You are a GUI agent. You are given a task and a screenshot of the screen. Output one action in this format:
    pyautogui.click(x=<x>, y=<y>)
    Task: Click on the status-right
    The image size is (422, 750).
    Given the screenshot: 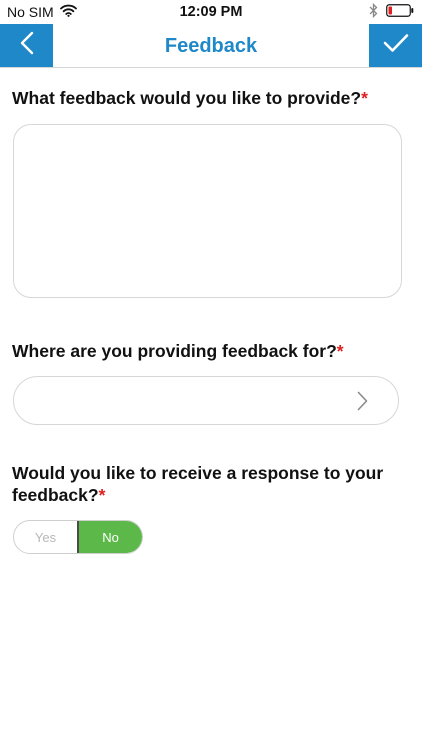 What is the action you would take?
    pyautogui.click(x=391, y=11)
    